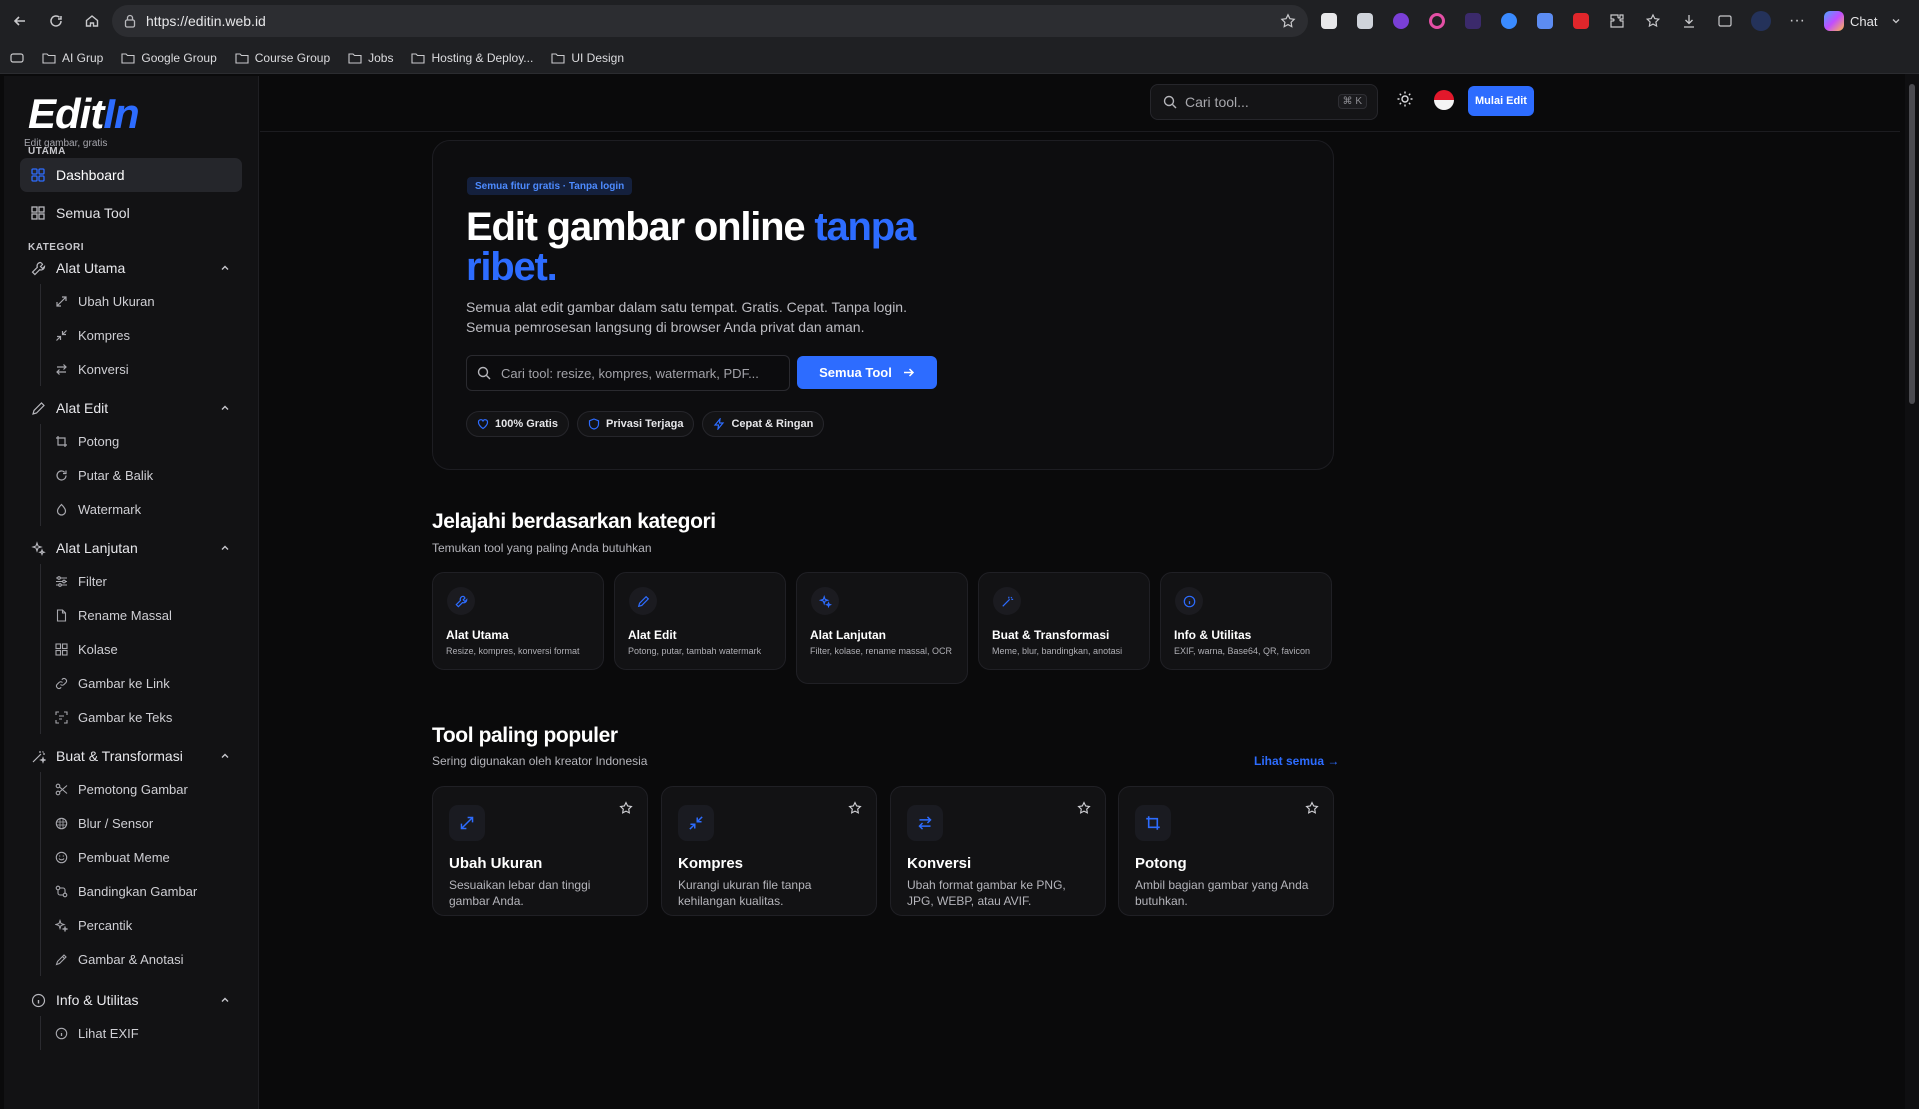 The image size is (1919, 1109). Describe the element at coordinates (550, 186) in the screenshot. I see `free-badge: Semua fitur gratis · Tanpa login` at that location.